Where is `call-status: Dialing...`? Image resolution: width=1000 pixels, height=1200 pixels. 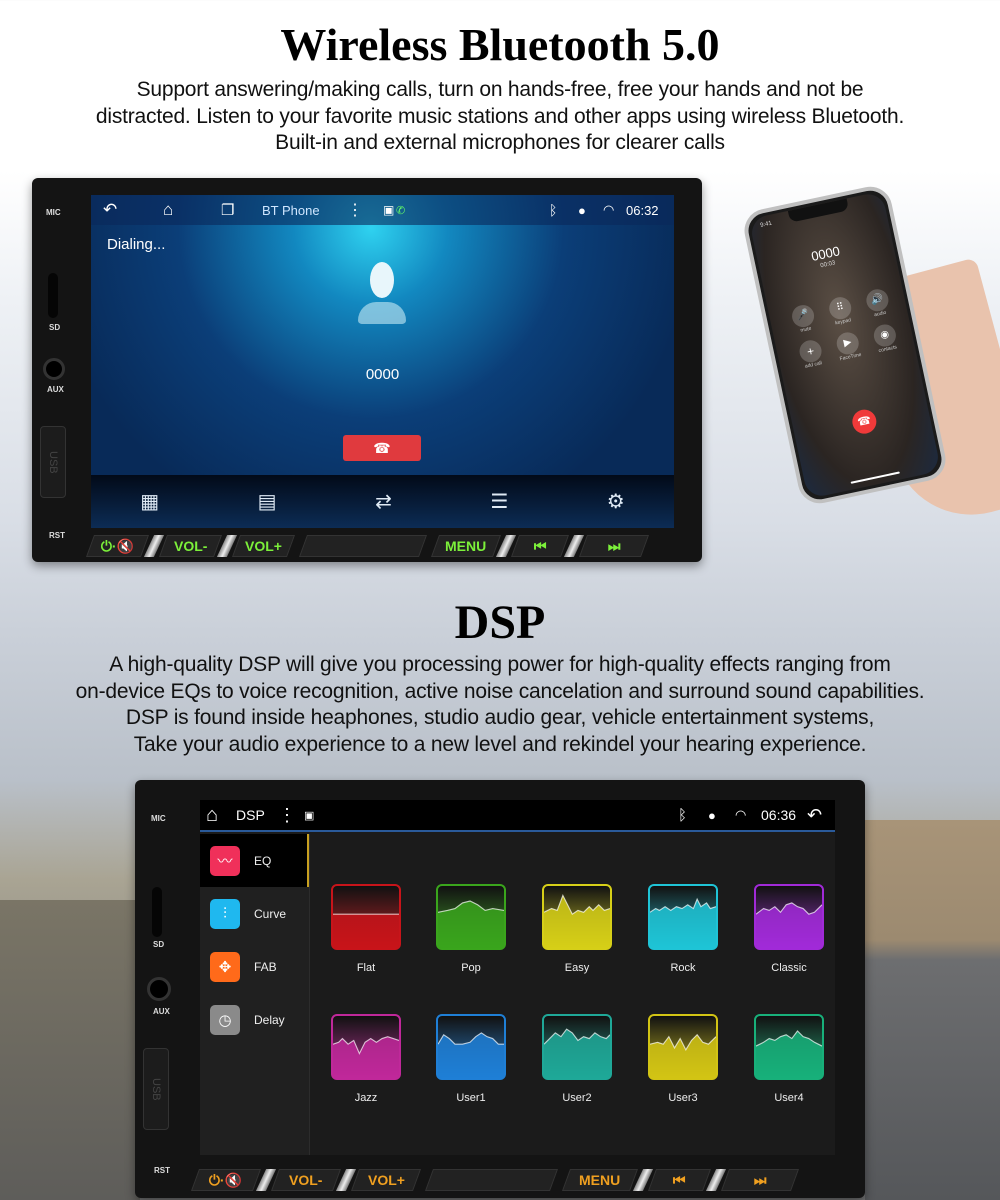 call-status: Dialing... is located at coordinates (136, 244).